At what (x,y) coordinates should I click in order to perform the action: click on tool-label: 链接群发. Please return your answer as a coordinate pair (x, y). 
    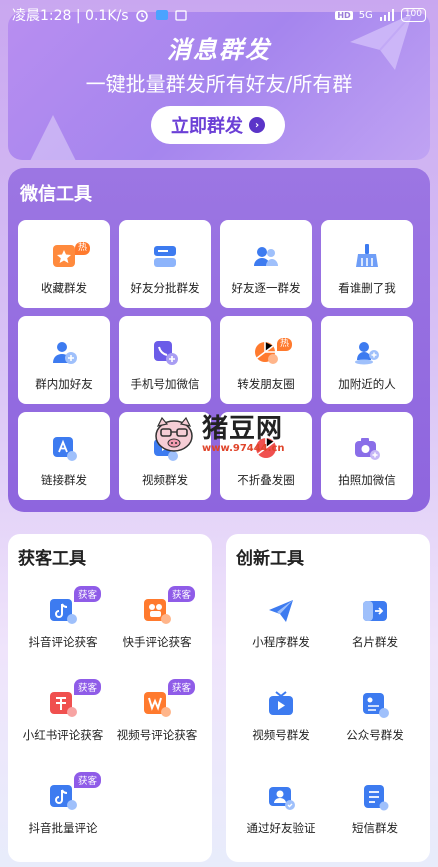
    Looking at the image, I should click on (64, 480).